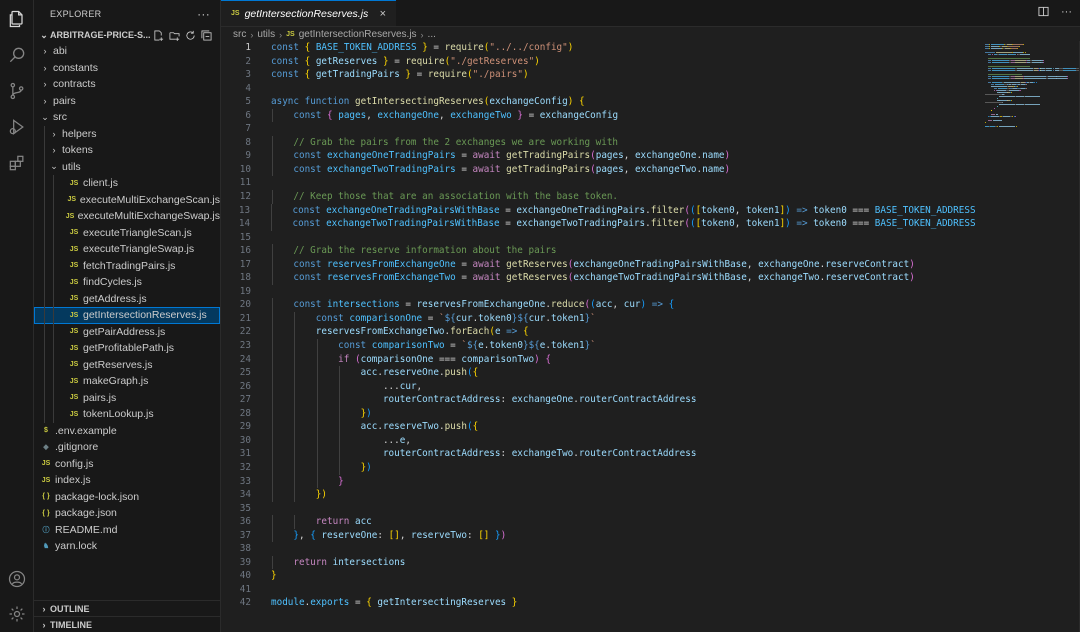 The width and height of the screenshot is (1080, 632). Describe the element at coordinates (127, 199) in the screenshot. I see `file-item: JS executeMultiExchangeScan.js` at that location.